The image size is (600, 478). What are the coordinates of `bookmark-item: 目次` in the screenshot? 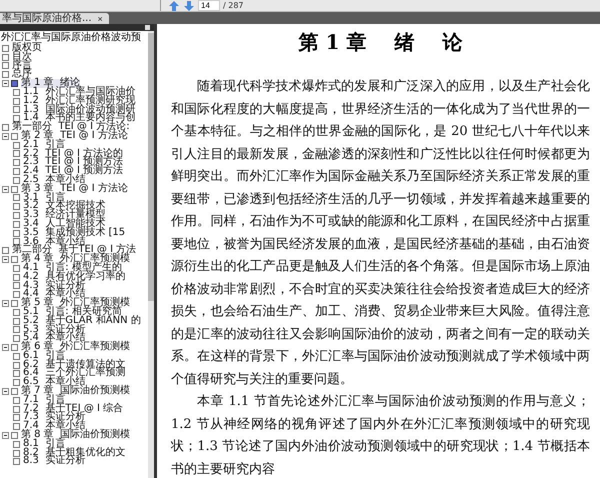 It's located at (22, 57).